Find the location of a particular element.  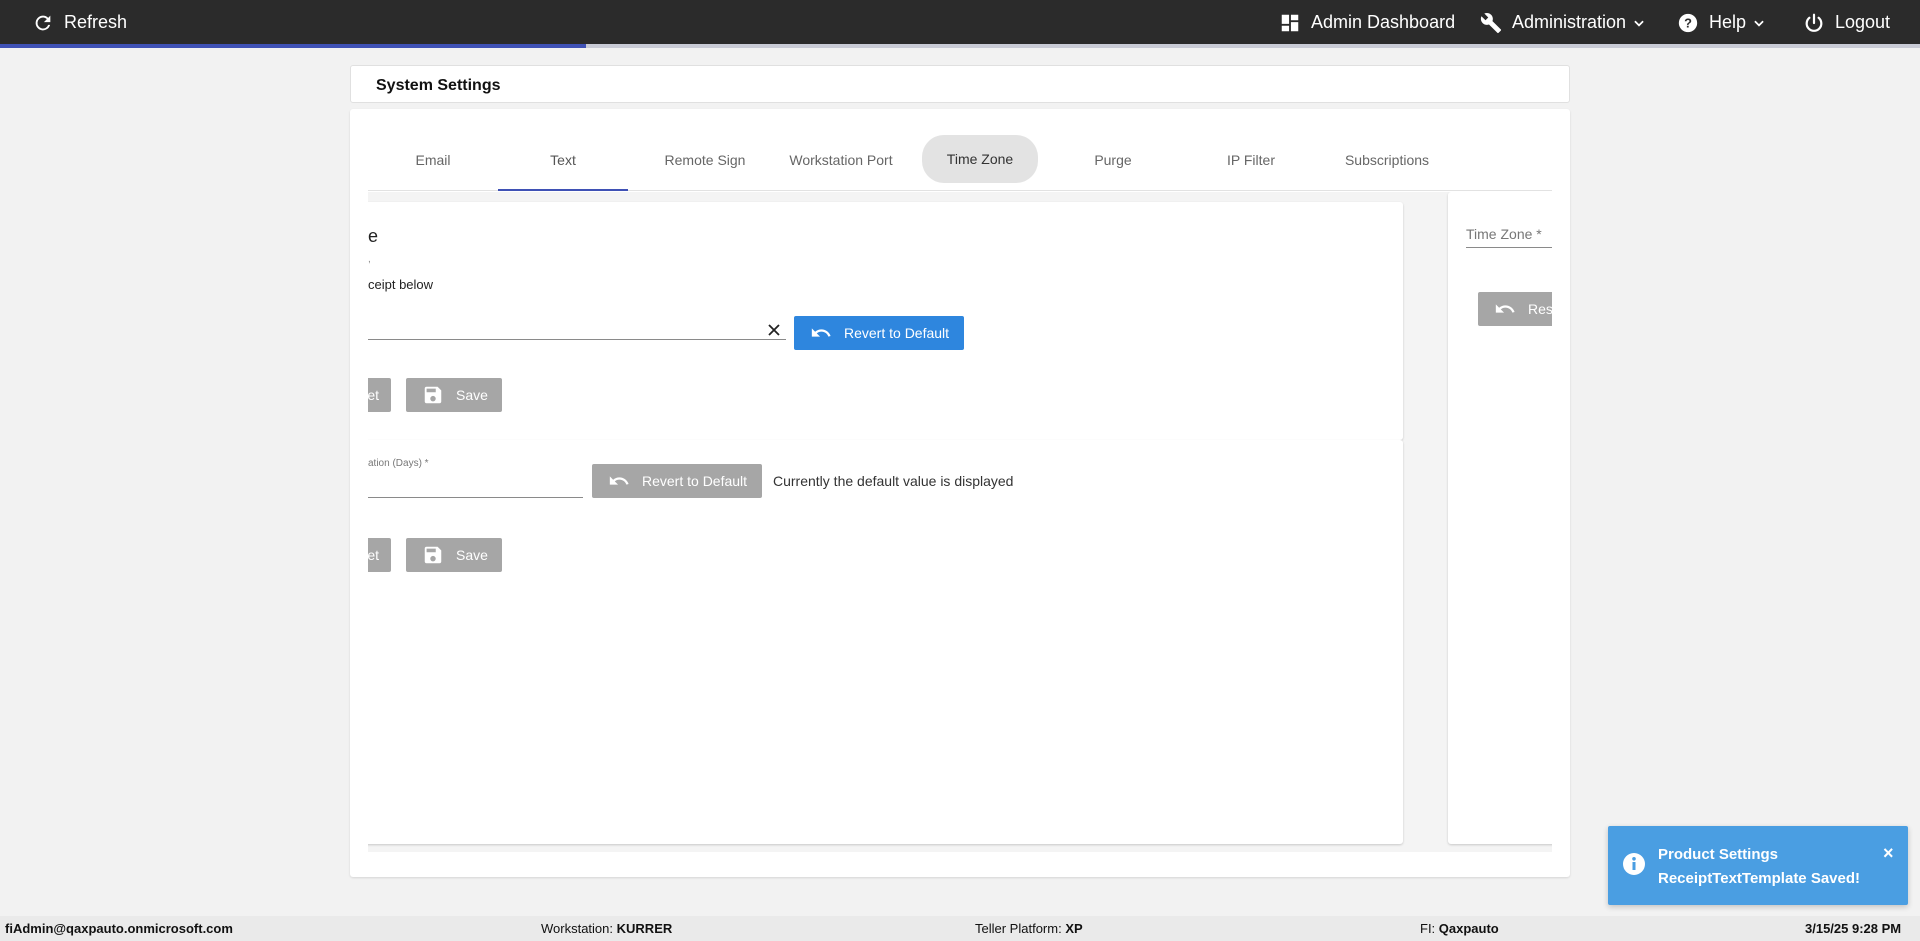

panel-instructions: ceipt below is located at coordinates (401, 284).